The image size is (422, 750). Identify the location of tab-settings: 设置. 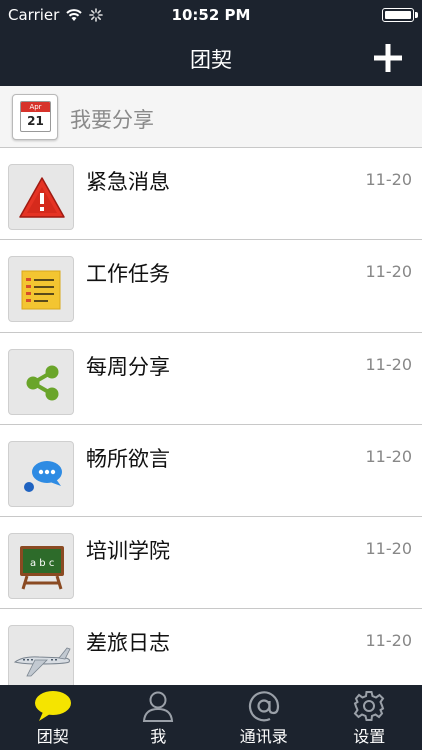
(369, 717).